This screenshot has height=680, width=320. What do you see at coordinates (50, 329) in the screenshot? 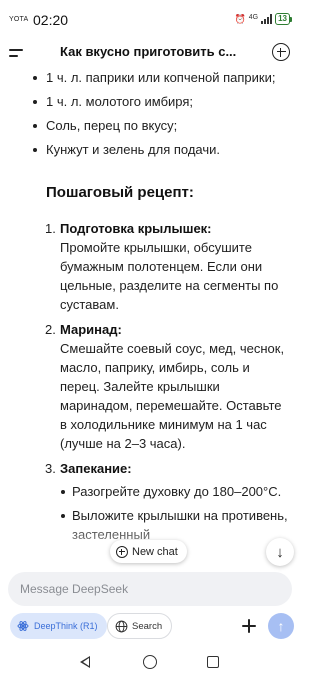
I see `step-number: 2.` at bounding box center [50, 329].